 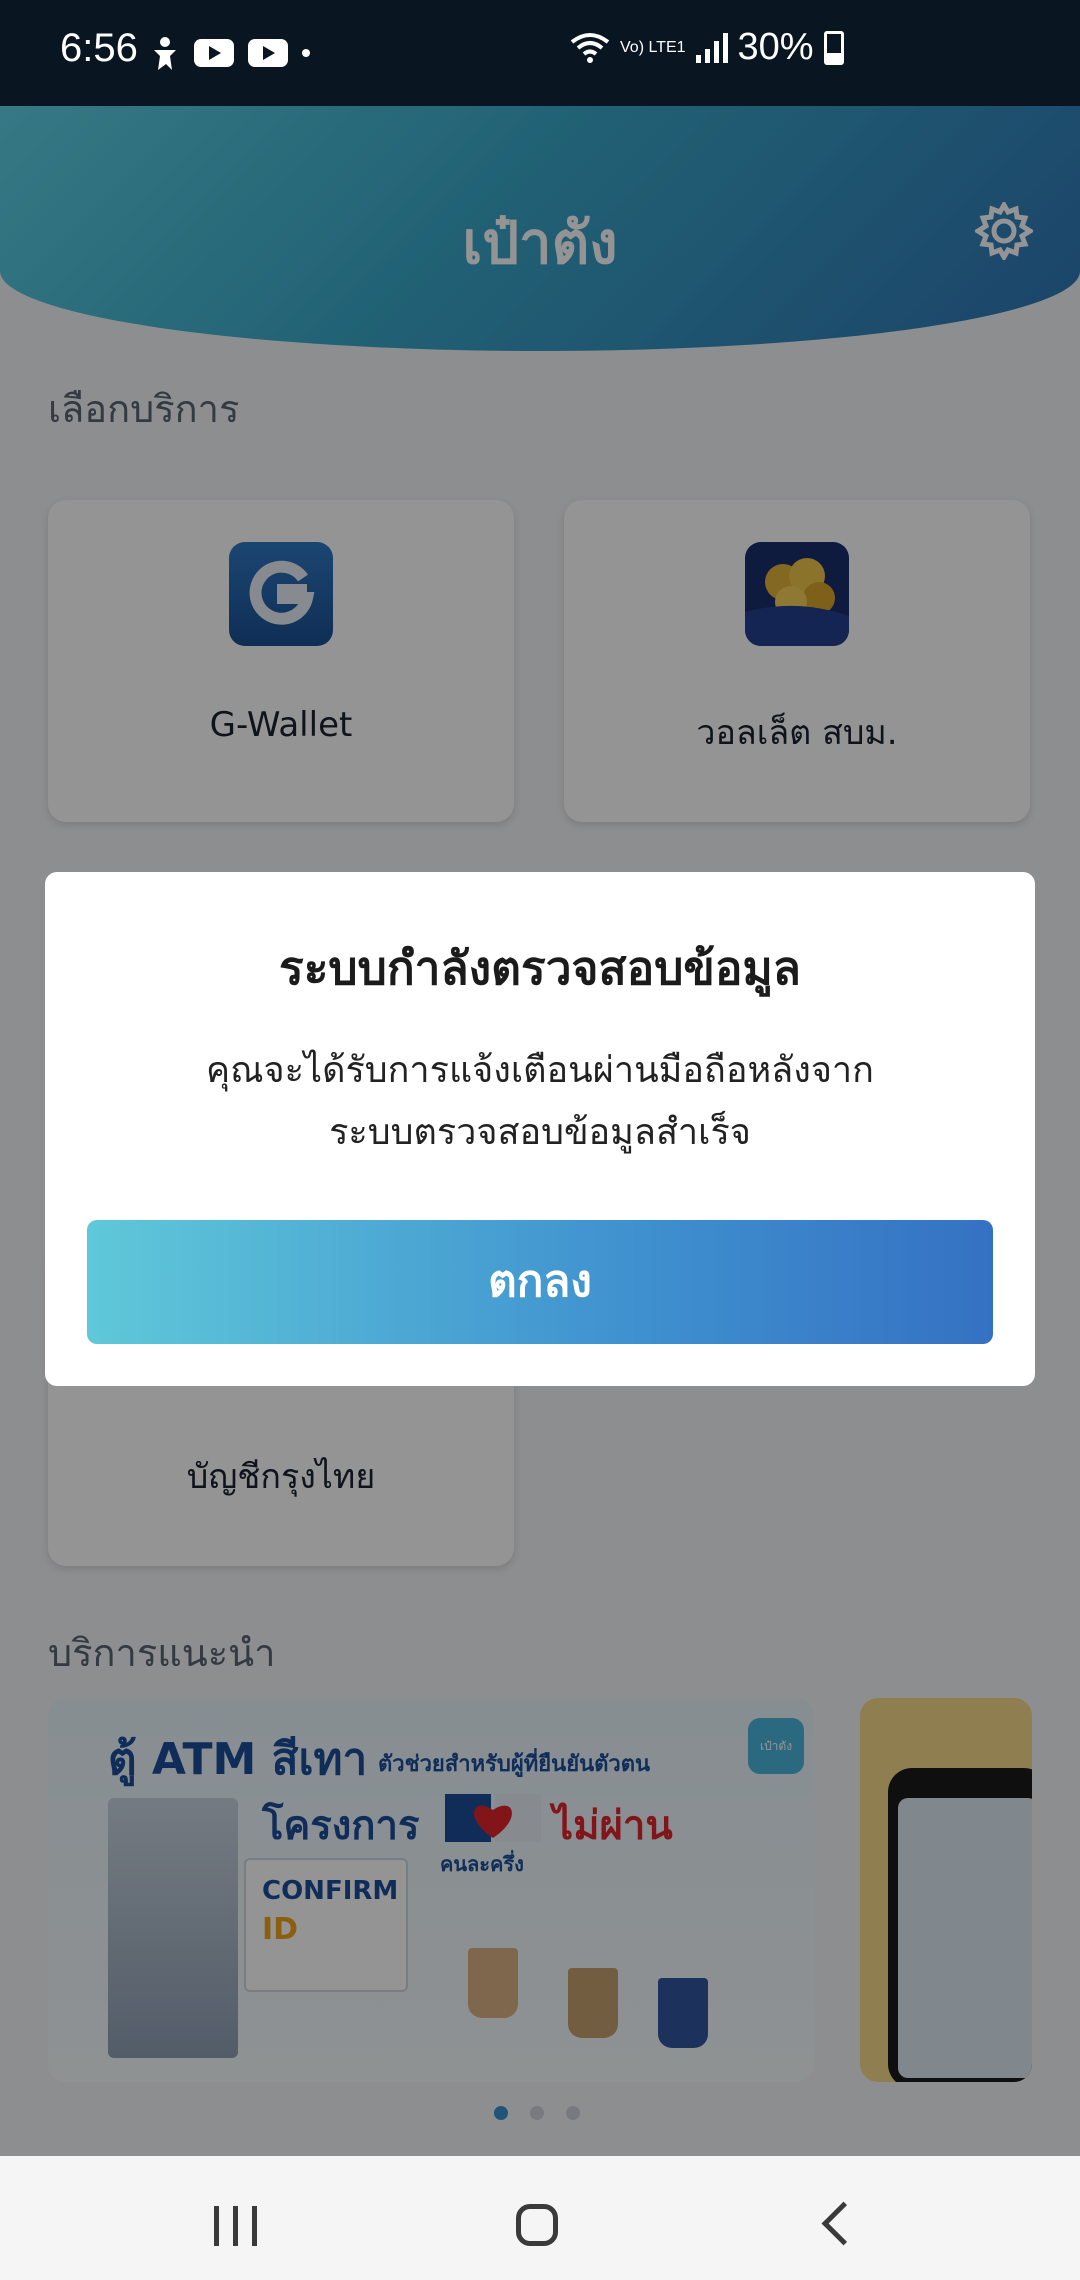 I want to click on status-time: 6:56, so click(x=99, y=48).